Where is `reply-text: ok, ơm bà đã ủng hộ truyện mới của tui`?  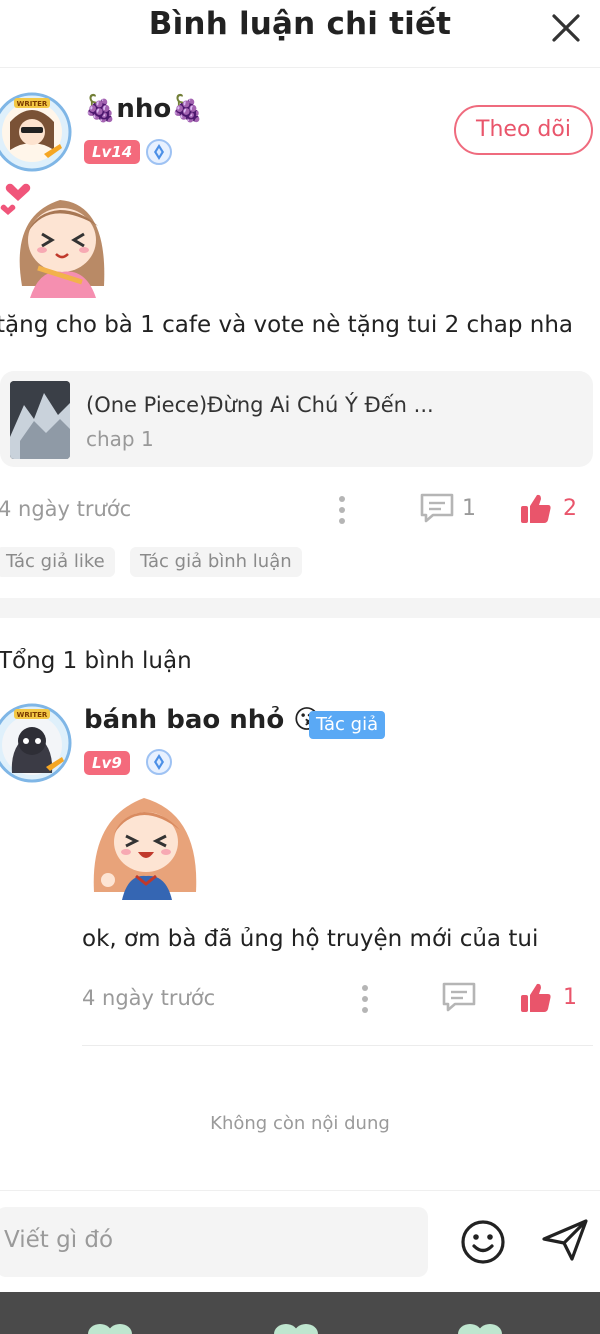 reply-text: ok, ơm bà đã ủng hộ truyện mới của tui is located at coordinates (310, 939).